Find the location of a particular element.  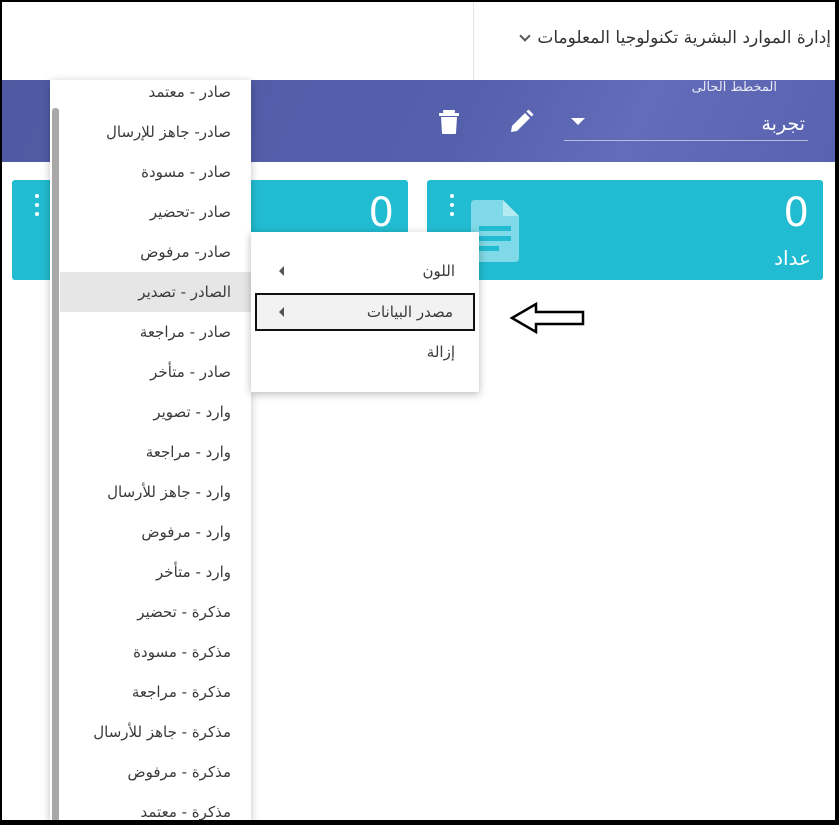

list-item: وارد - متأخر is located at coordinates (155, 572).